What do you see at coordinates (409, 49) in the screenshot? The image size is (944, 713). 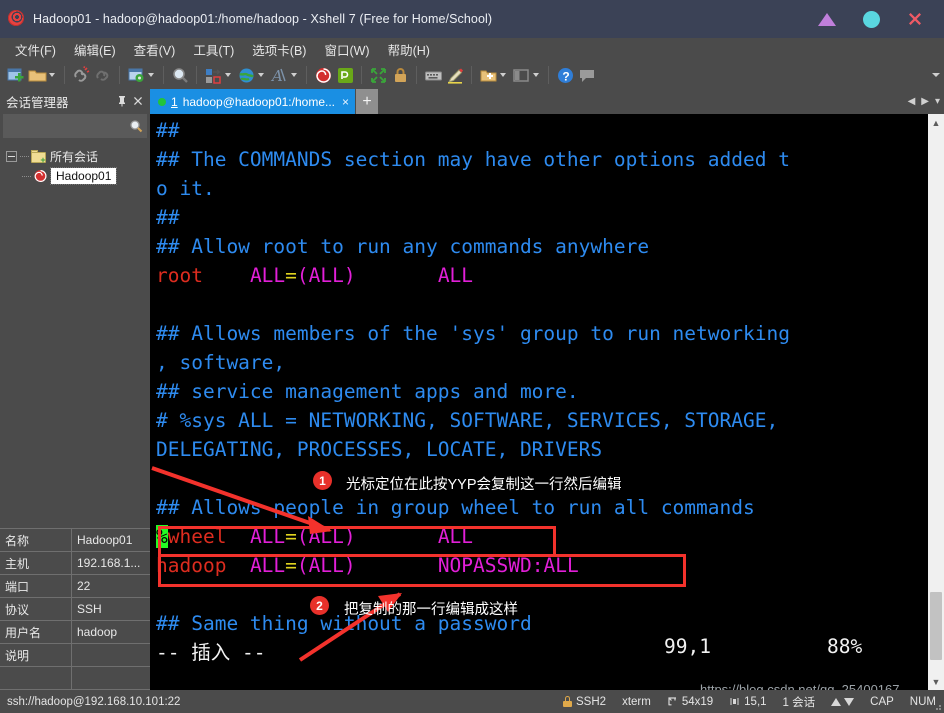 I see `menu-help: 帮助(H)` at bounding box center [409, 49].